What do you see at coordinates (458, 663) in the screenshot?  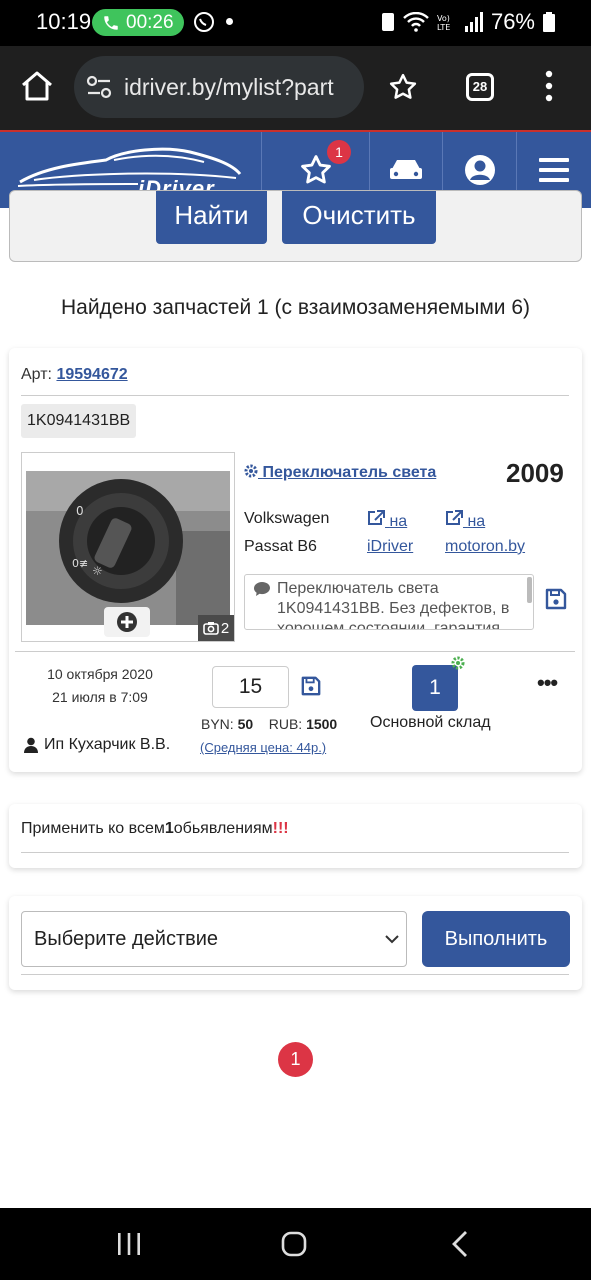 I see `stock-settings-icon` at bounding box center [458, 663].